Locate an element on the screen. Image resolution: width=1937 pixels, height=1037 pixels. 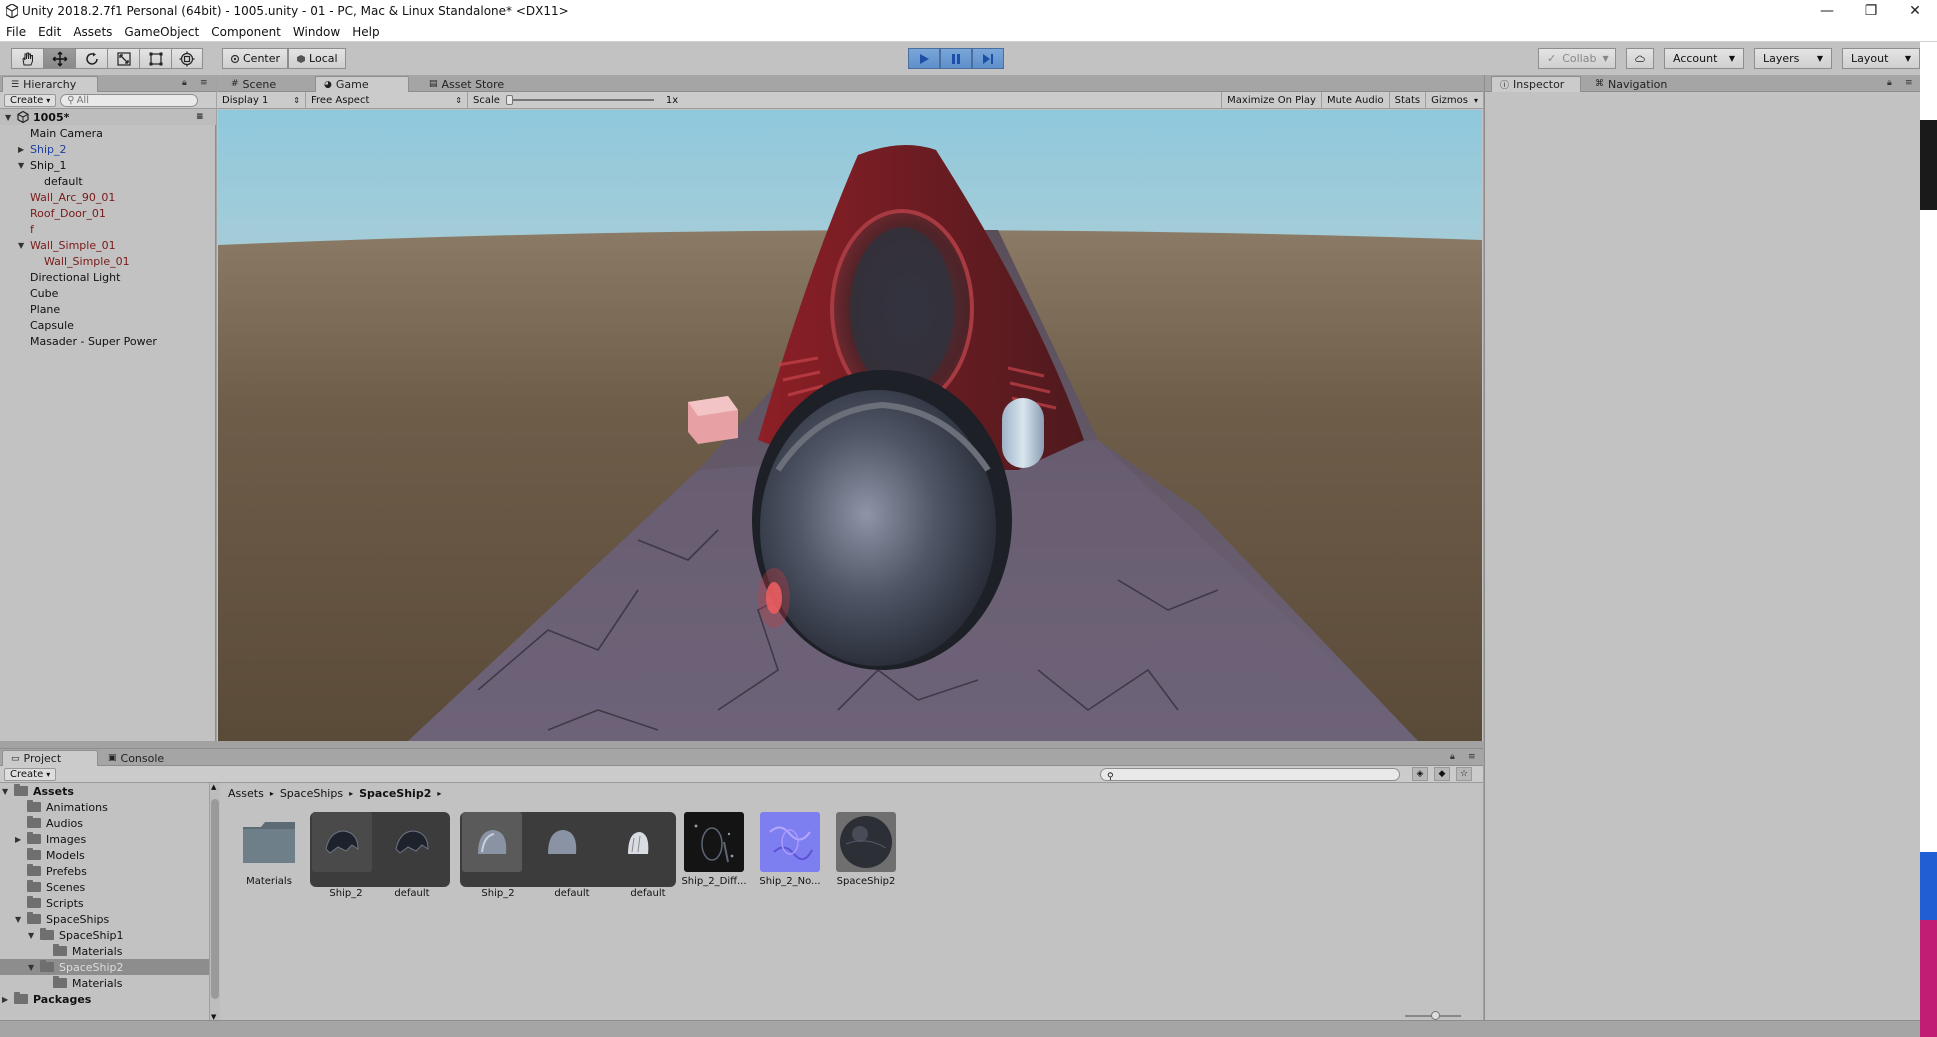
display-dropdown: Display 1 ⇕ is located at coordinates (261, 100).